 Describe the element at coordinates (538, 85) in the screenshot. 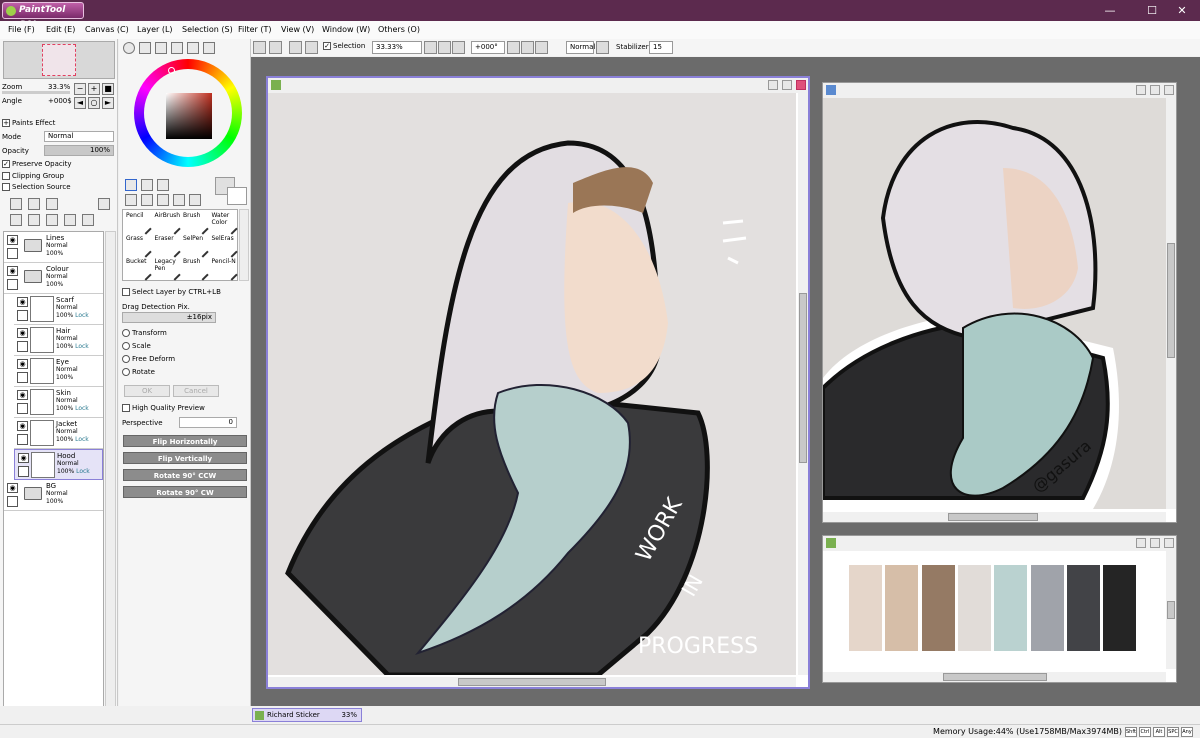

I see `main-document-titlebar` at that location.